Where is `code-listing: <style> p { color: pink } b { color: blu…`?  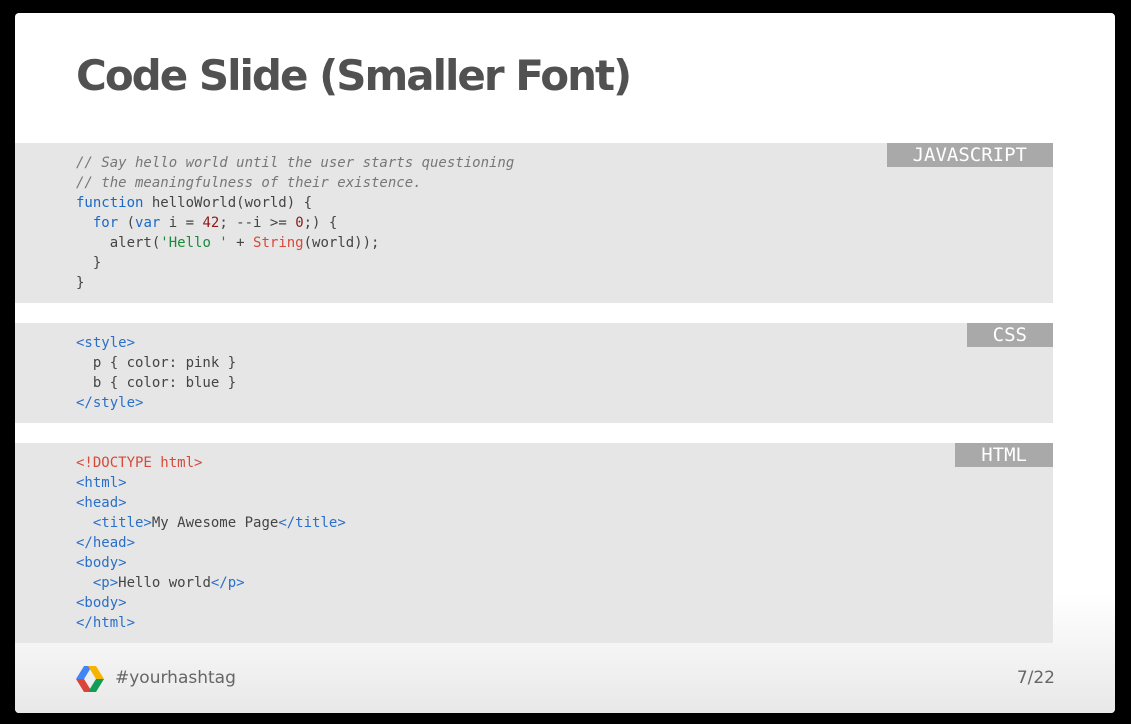 code-listing: <style> p { color: pink } b { color: blu… is located at coordinates (534, 368).